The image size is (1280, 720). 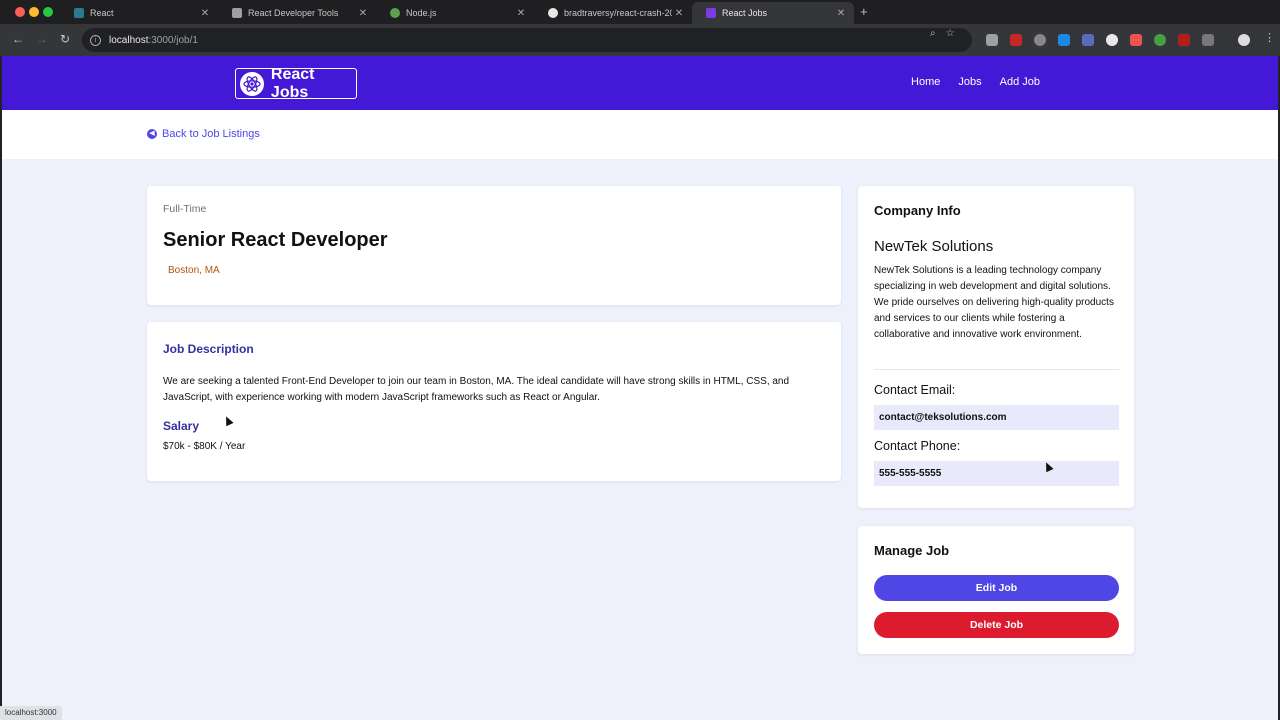 What do you see at coordinates (181, 426) in the screenshot?
I see `salary-heading: Salary` at bounding box center [181, 426].